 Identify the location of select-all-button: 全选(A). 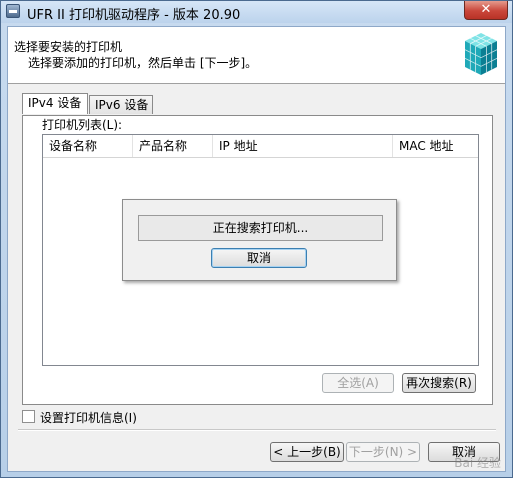
(358, 383).